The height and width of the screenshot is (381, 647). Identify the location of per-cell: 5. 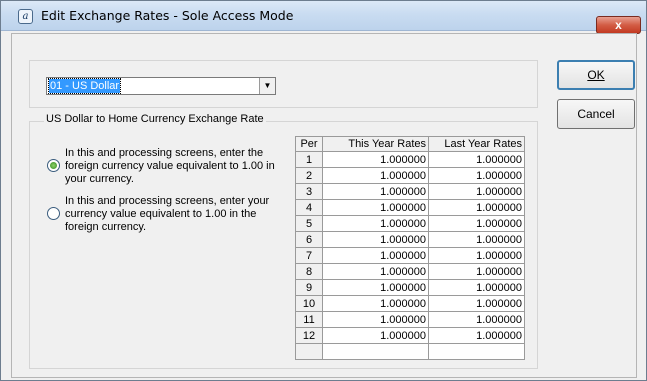
(309, 223).